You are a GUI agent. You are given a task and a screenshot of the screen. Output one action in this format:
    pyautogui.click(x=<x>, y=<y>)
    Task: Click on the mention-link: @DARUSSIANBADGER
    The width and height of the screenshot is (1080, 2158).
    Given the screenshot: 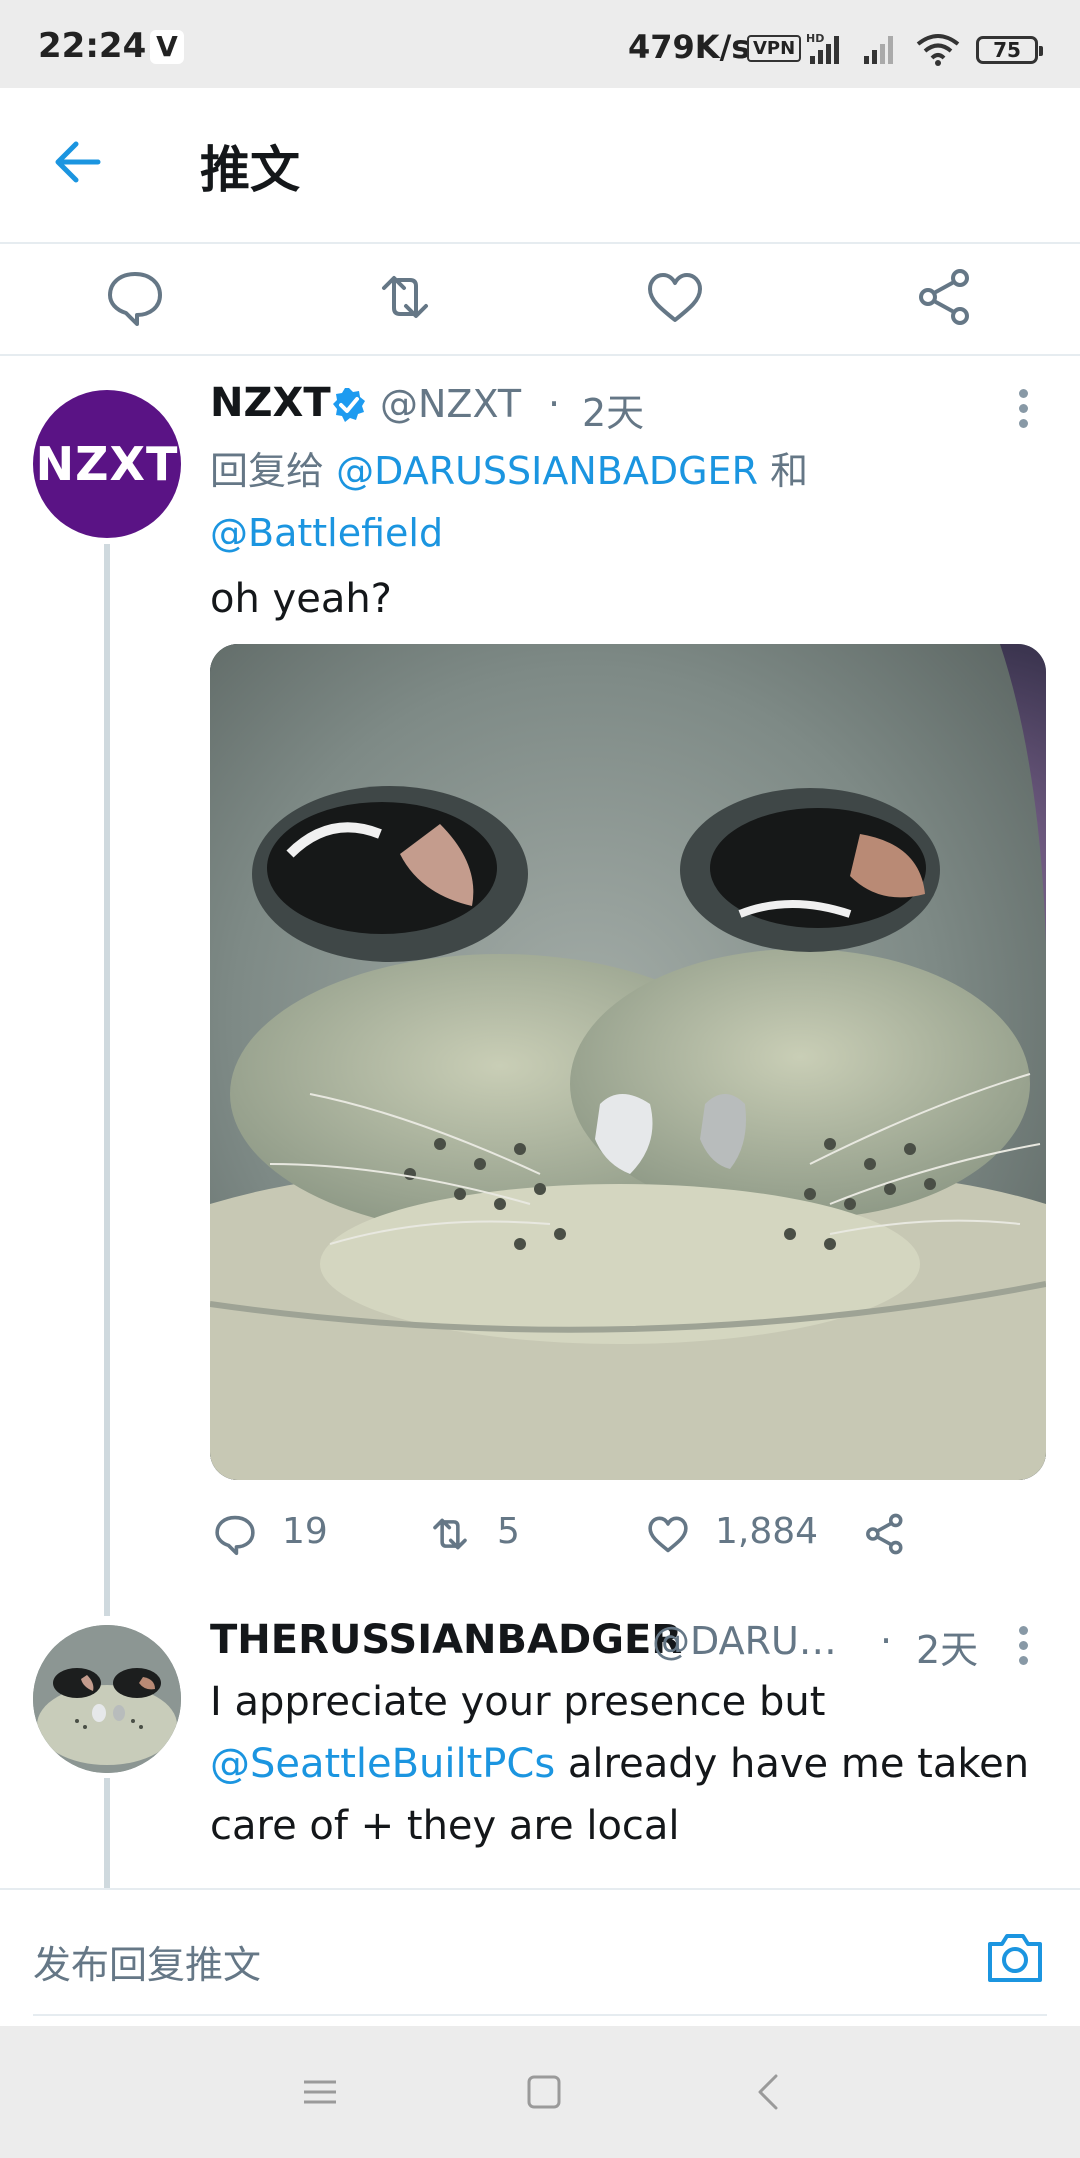 What is the action you would take?
    pyautogui.click(x=547, y=471)
    